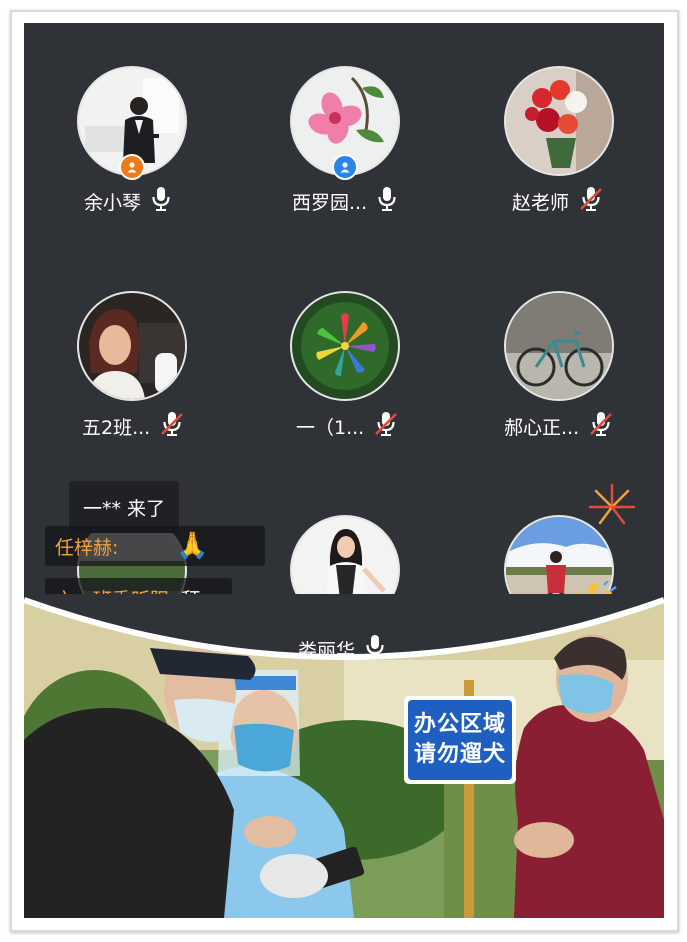 Image resolution: width=687 pixels, height=942 pixels. I want to click on participant-name: 余小琴, so click(113, 202).